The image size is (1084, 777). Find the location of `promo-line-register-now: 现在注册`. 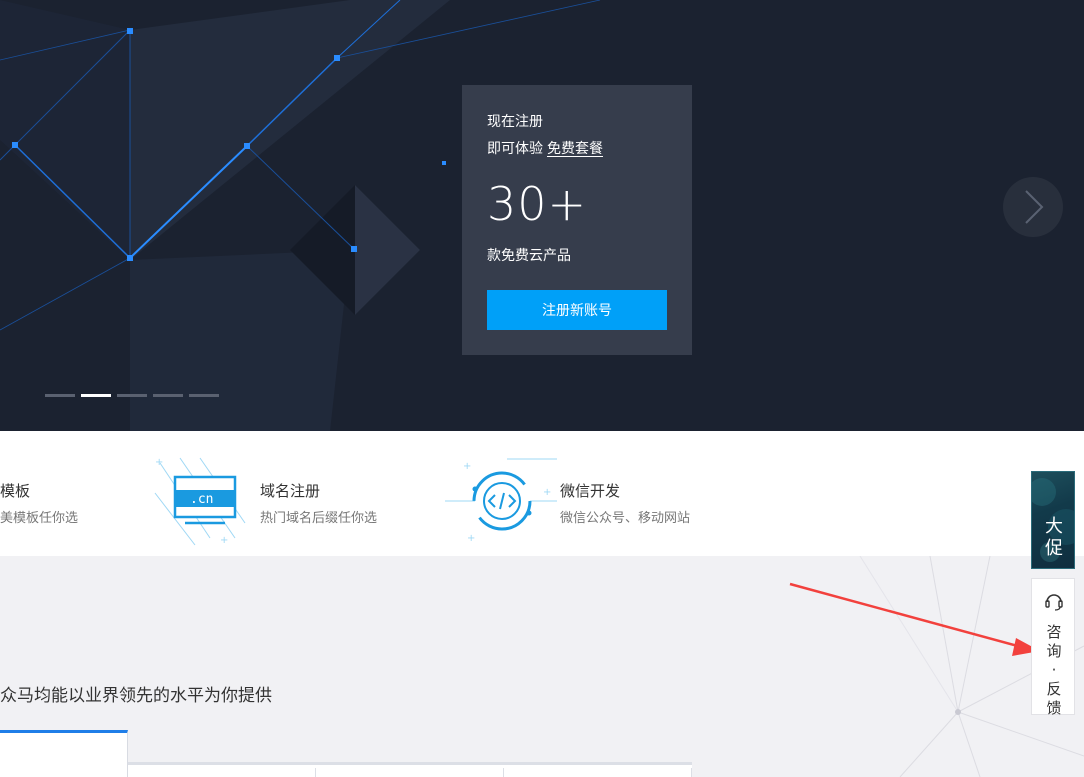

promo-line-register-now: 现在注册 is located at coordinates (515, 122).